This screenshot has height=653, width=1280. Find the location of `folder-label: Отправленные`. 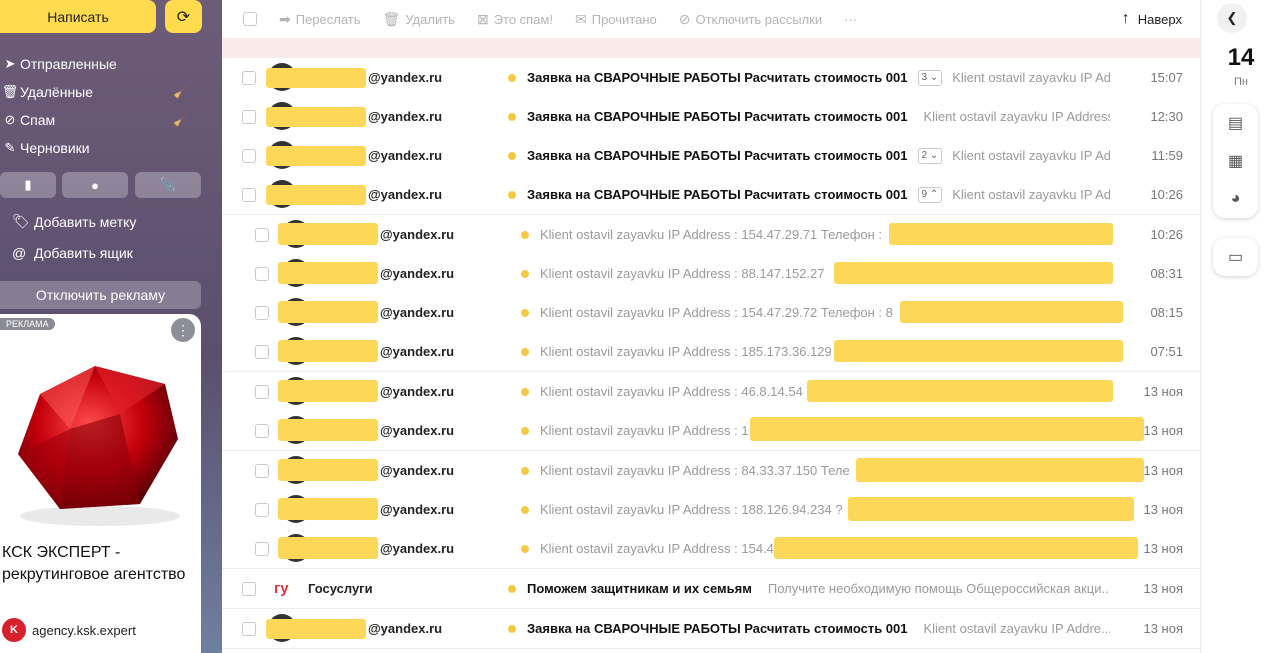

folder-label: Отправленные is located at coordinates (68, 64).